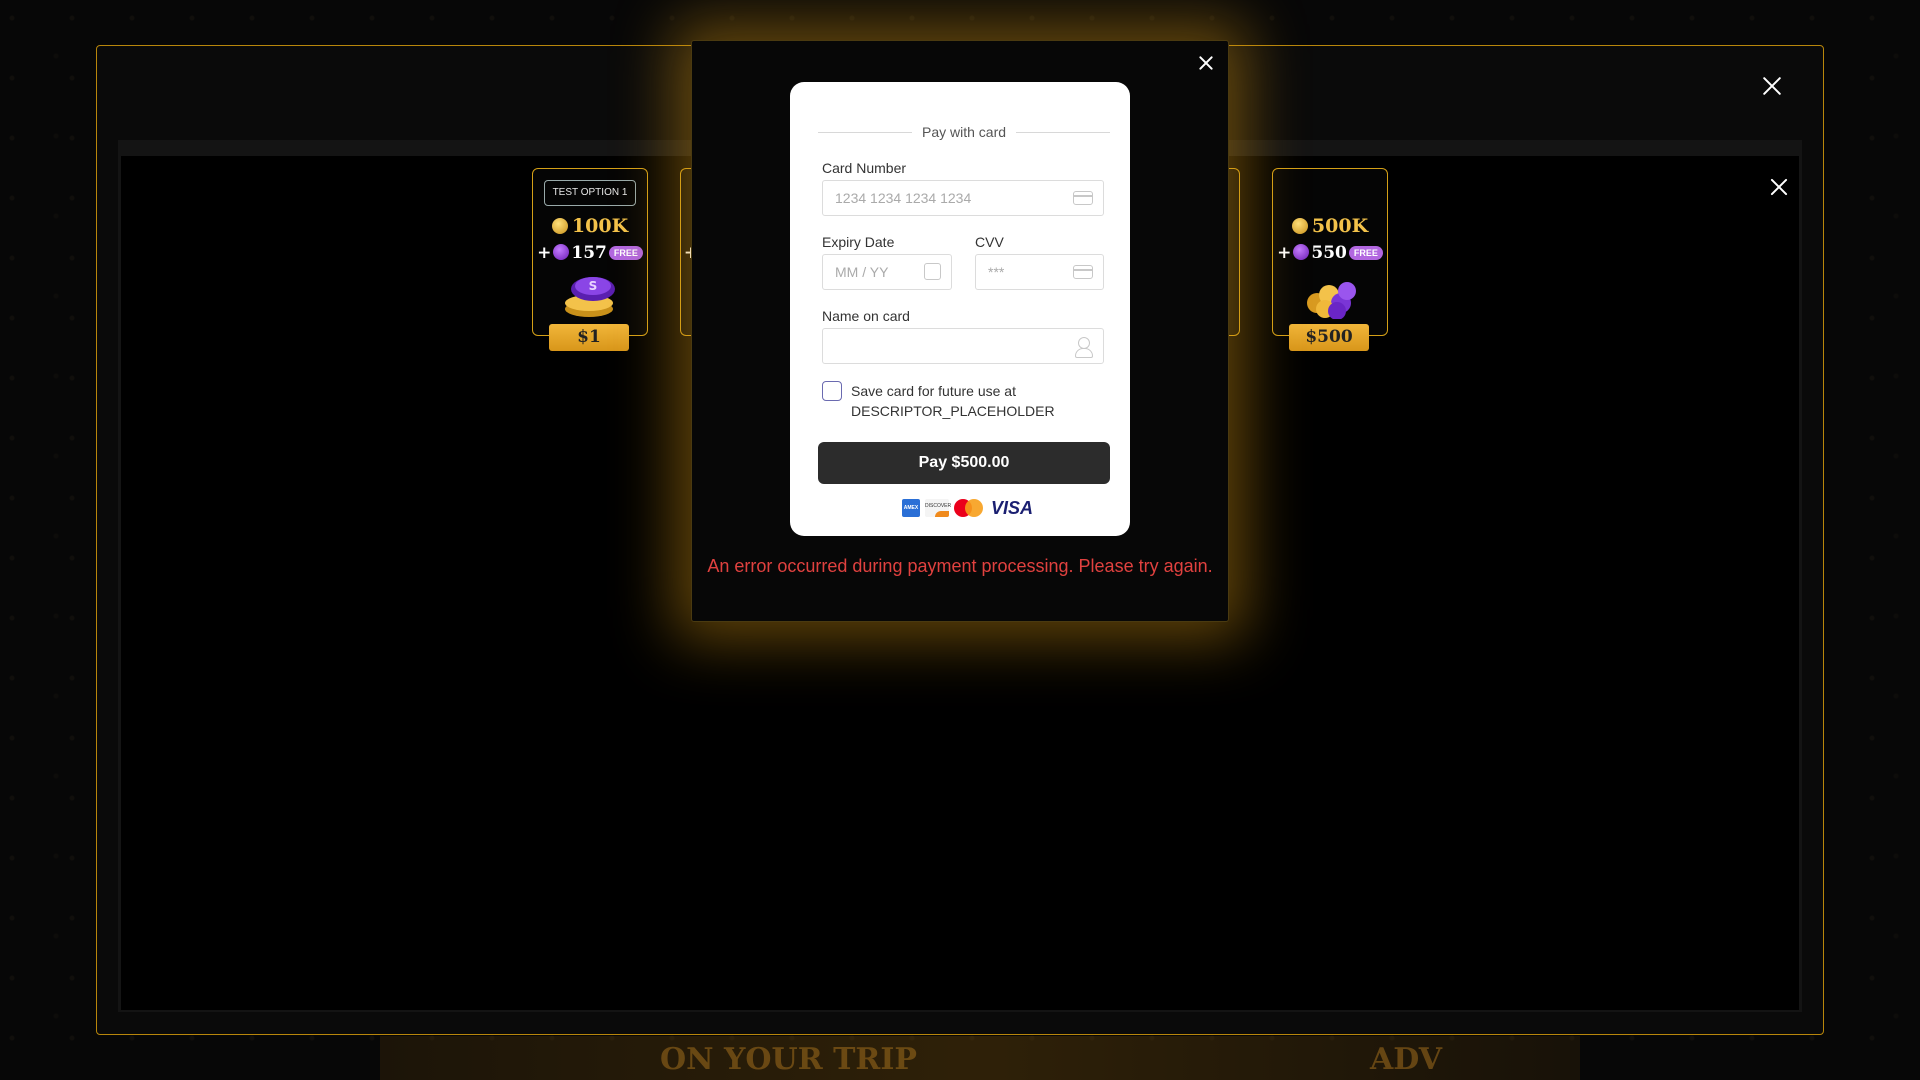 This screenshot has height=1080, width=1920. I want to click on amex-icon: AMEX, so click(911, 508).